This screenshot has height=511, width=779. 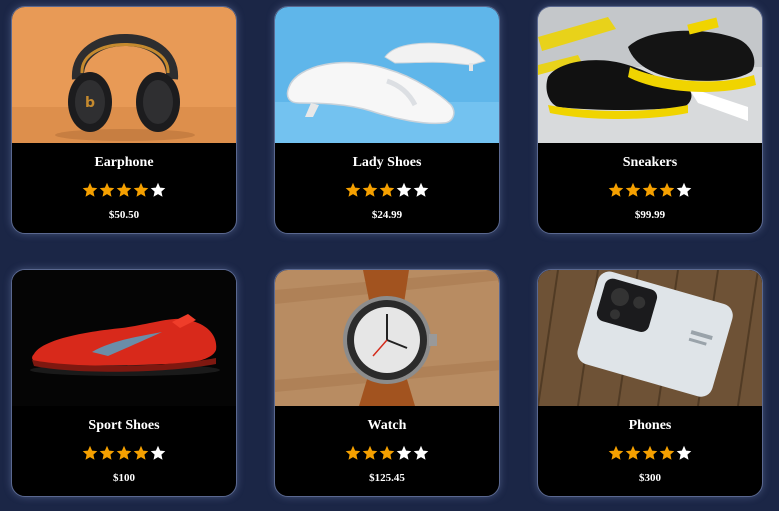 I want to click on red-running-shoe-image, so click(x=124, y=338).